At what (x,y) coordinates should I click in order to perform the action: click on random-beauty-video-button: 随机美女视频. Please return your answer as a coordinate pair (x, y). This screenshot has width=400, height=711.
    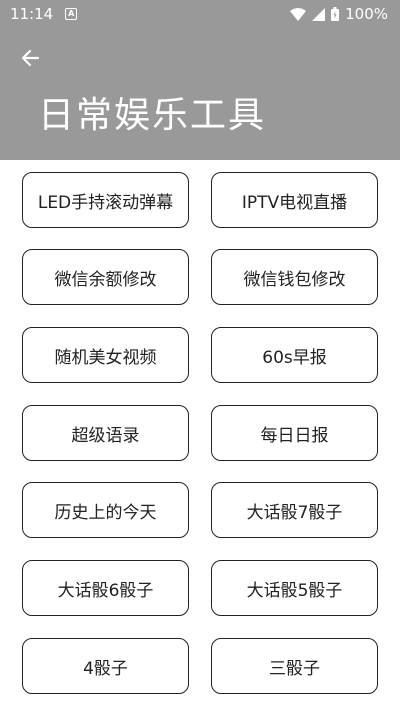
    Looking at the image, I should click on (105, 355).